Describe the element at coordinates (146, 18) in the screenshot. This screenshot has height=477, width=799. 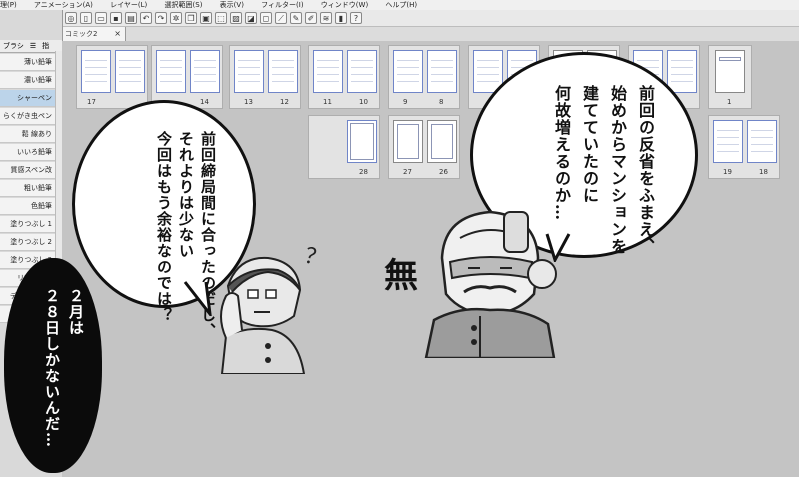
I see `undo-icon: ↶` at that location.